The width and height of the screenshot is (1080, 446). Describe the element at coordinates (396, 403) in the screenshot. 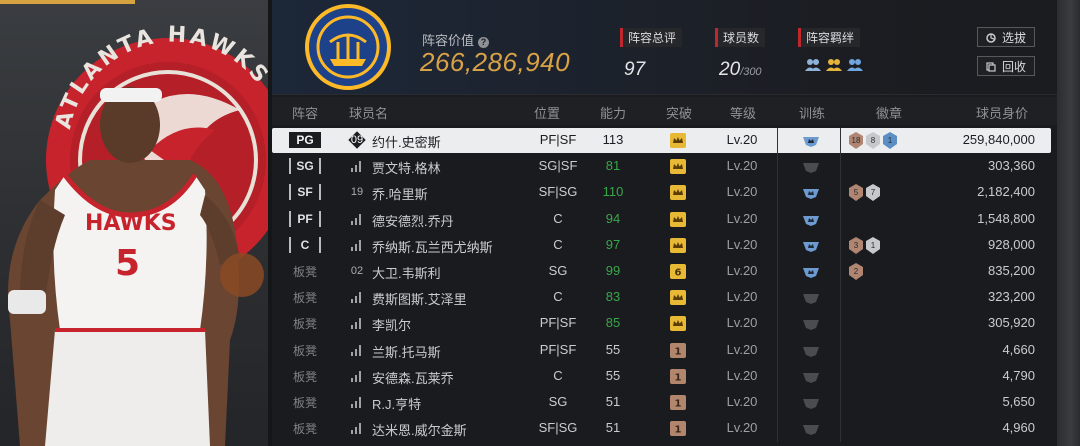

I see `player-name: R.J.亨特` at that location.